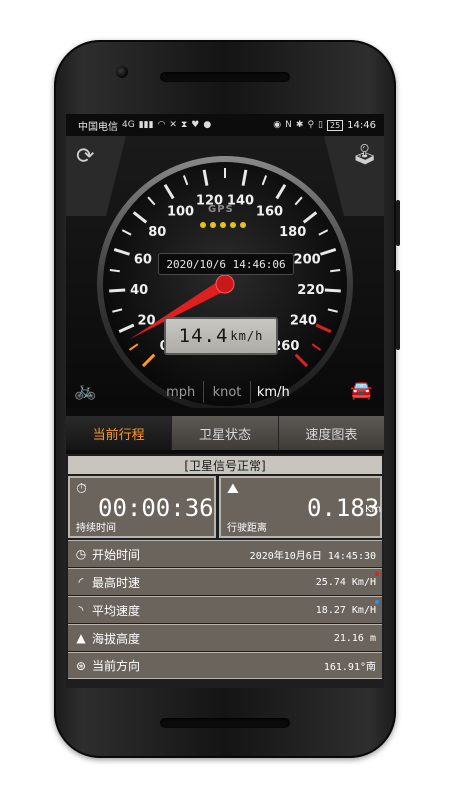 This screenshot has width=449, height=800. I want to click on gauge-tick-label: 160, so click(269, 211).